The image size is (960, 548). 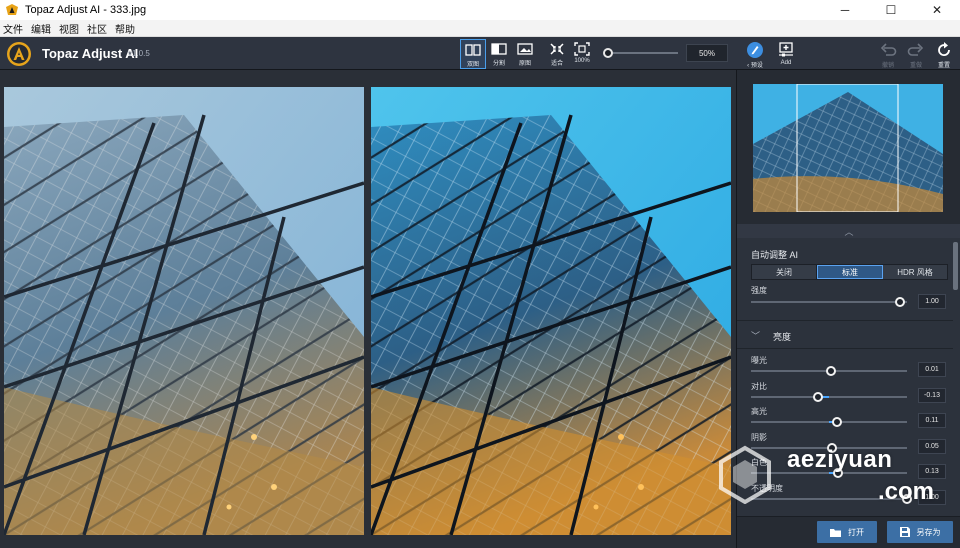 I want to click on zoom-slider-track, so click(x=641, y=53).